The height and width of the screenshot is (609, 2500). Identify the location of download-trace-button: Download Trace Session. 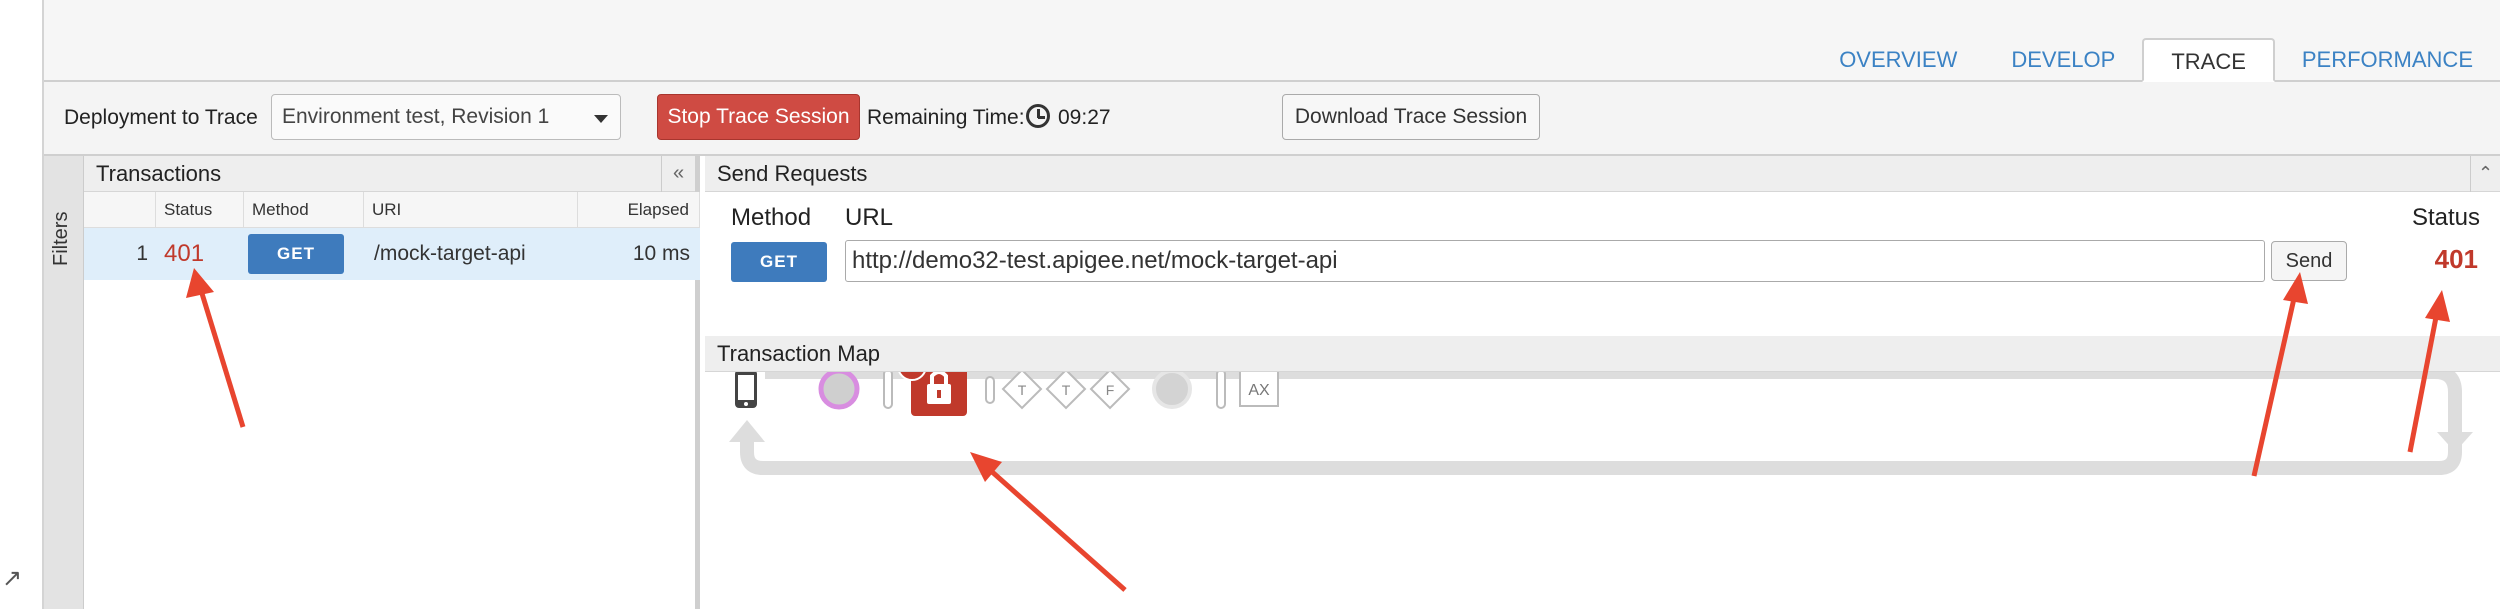
(1411, 117).